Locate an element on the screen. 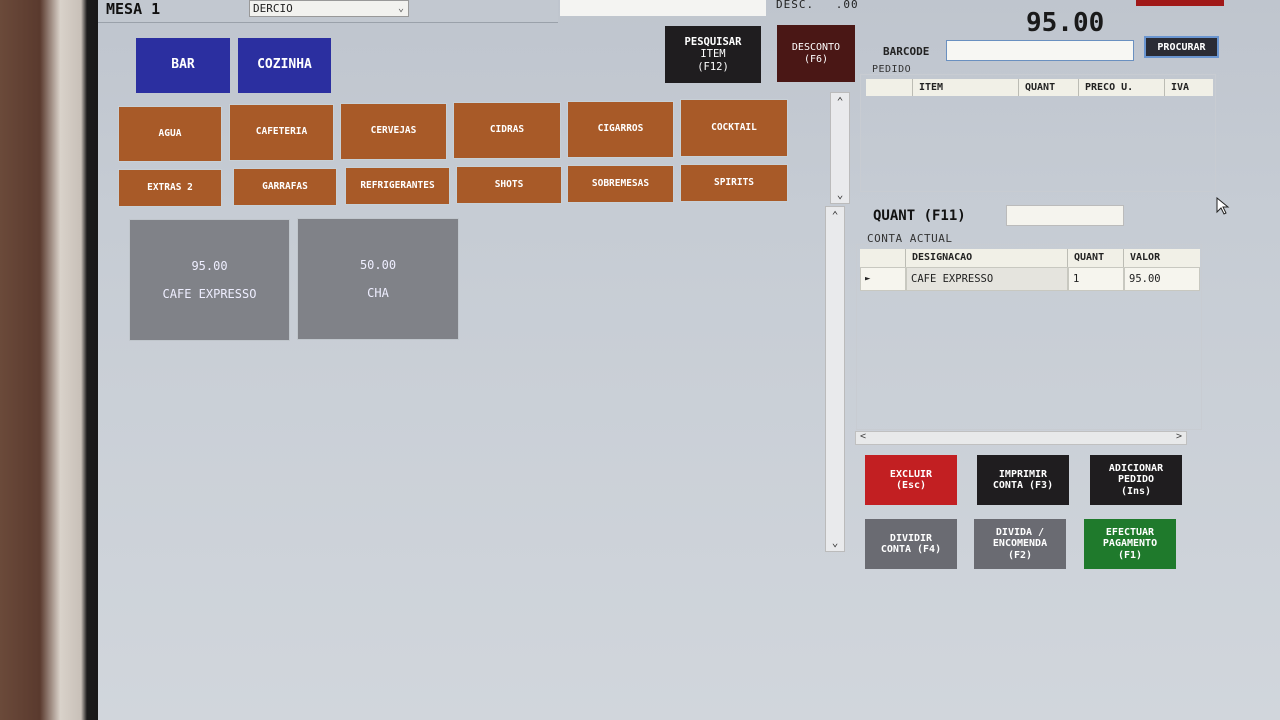  category-label: BAR is located at coordinates (183, 65).